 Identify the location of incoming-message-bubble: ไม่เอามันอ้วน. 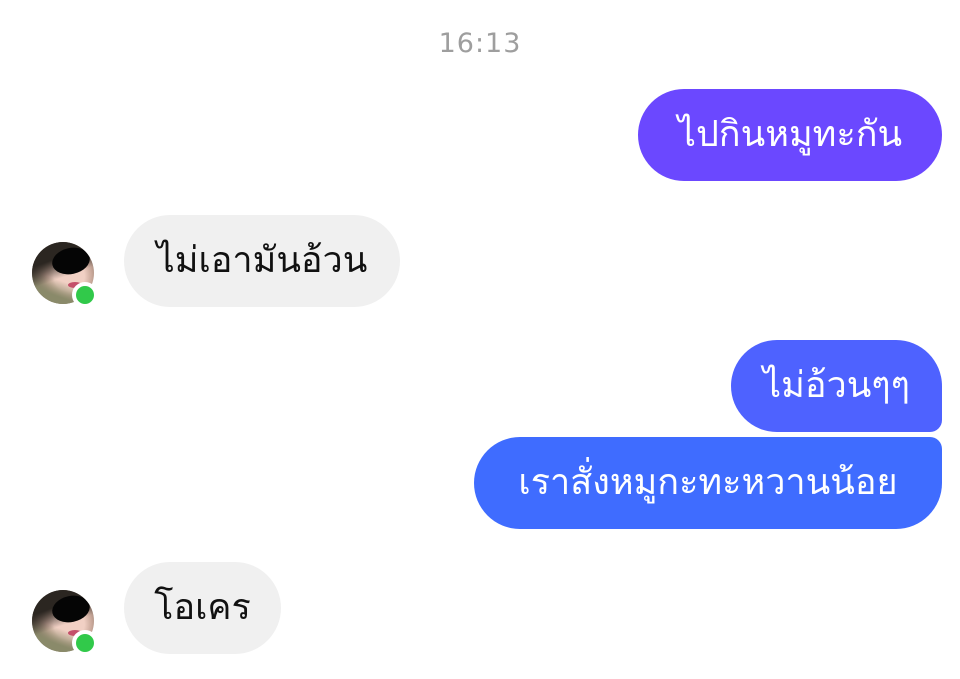
(262, 261).